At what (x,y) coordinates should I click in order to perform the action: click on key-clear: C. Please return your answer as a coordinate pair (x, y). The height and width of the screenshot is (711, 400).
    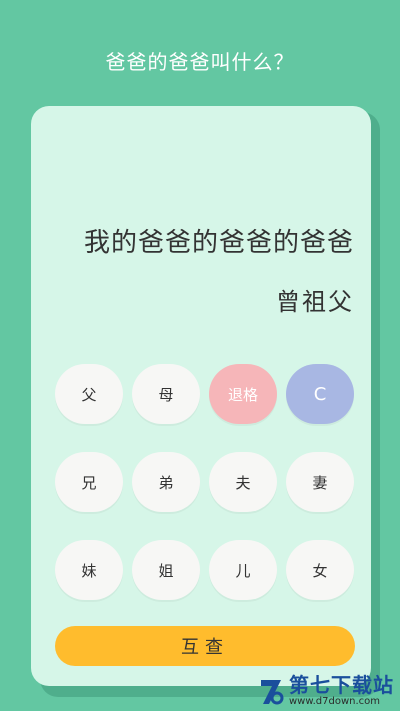
    Looking at the image, I should click on (320, 394).